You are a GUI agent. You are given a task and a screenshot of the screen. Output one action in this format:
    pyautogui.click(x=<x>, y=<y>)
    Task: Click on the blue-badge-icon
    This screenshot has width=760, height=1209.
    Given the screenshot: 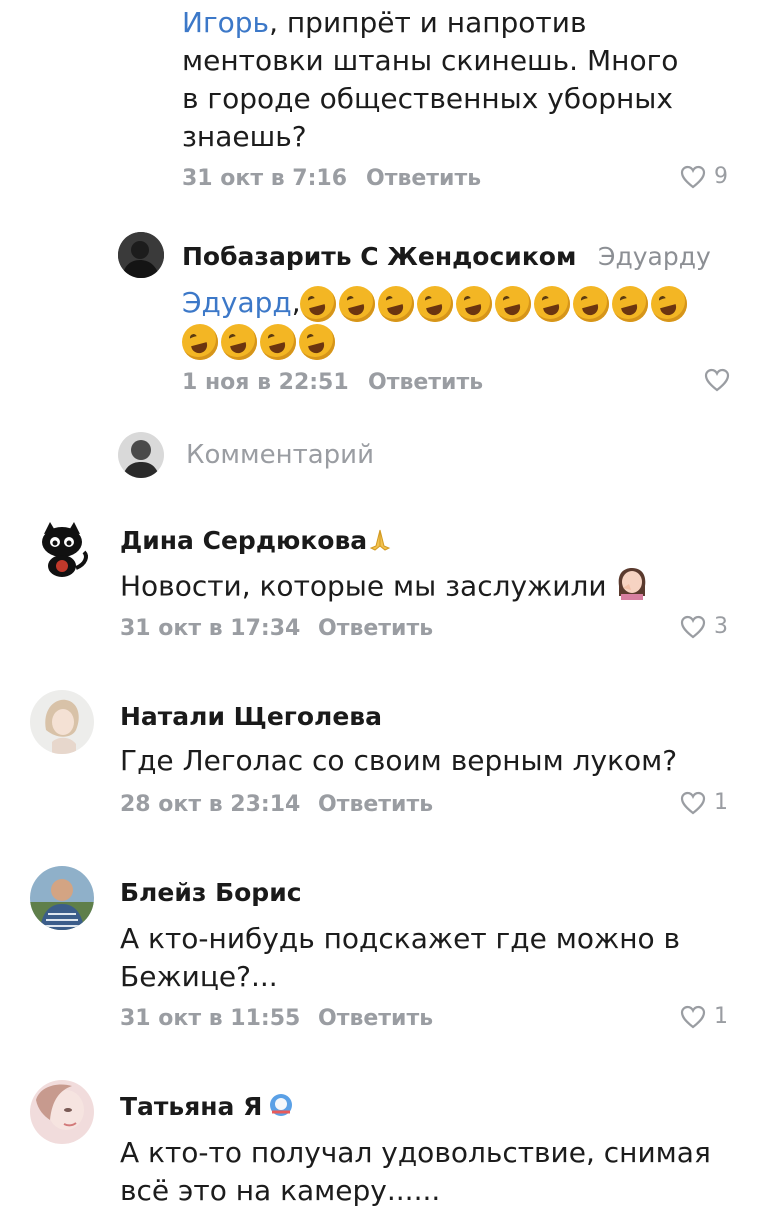 What is the action you would take?
    pyautogui.click(x=281, y=1108)
    